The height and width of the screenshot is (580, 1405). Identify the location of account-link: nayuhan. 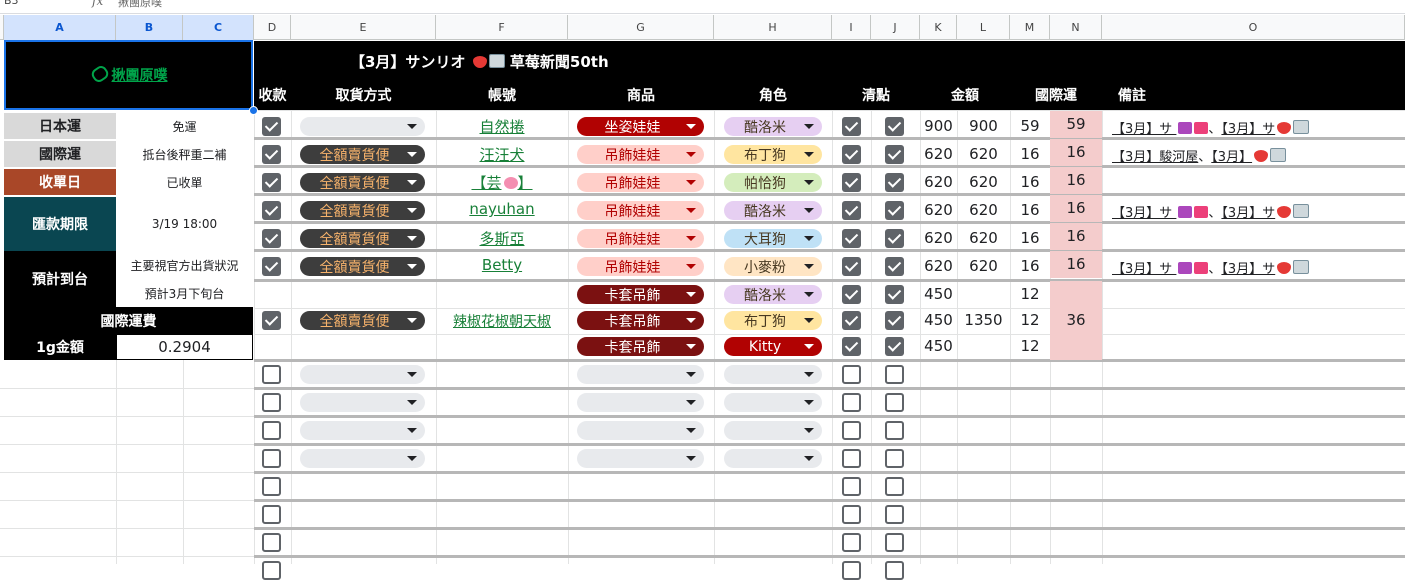
(502, 209).